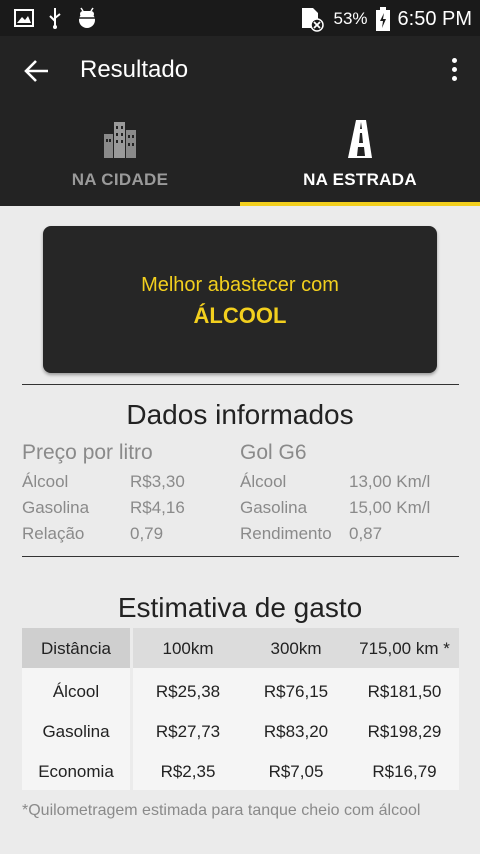  I want to click on road-icon, so click(360, 139).